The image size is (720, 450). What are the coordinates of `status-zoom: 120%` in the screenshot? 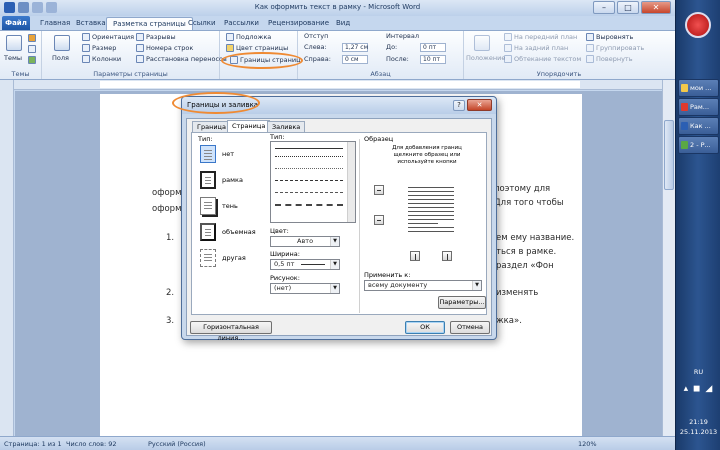 It's located at (587, 444).